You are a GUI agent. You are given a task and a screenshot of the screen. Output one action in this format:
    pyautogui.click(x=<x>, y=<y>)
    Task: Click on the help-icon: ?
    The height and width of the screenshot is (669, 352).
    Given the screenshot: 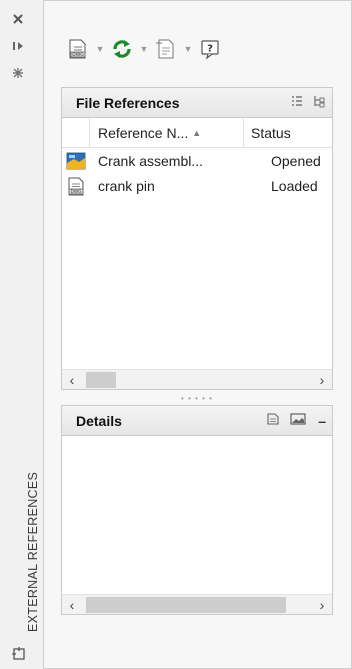 What is the action you would take?
    pyautogui.click(x=210, y=49)
    